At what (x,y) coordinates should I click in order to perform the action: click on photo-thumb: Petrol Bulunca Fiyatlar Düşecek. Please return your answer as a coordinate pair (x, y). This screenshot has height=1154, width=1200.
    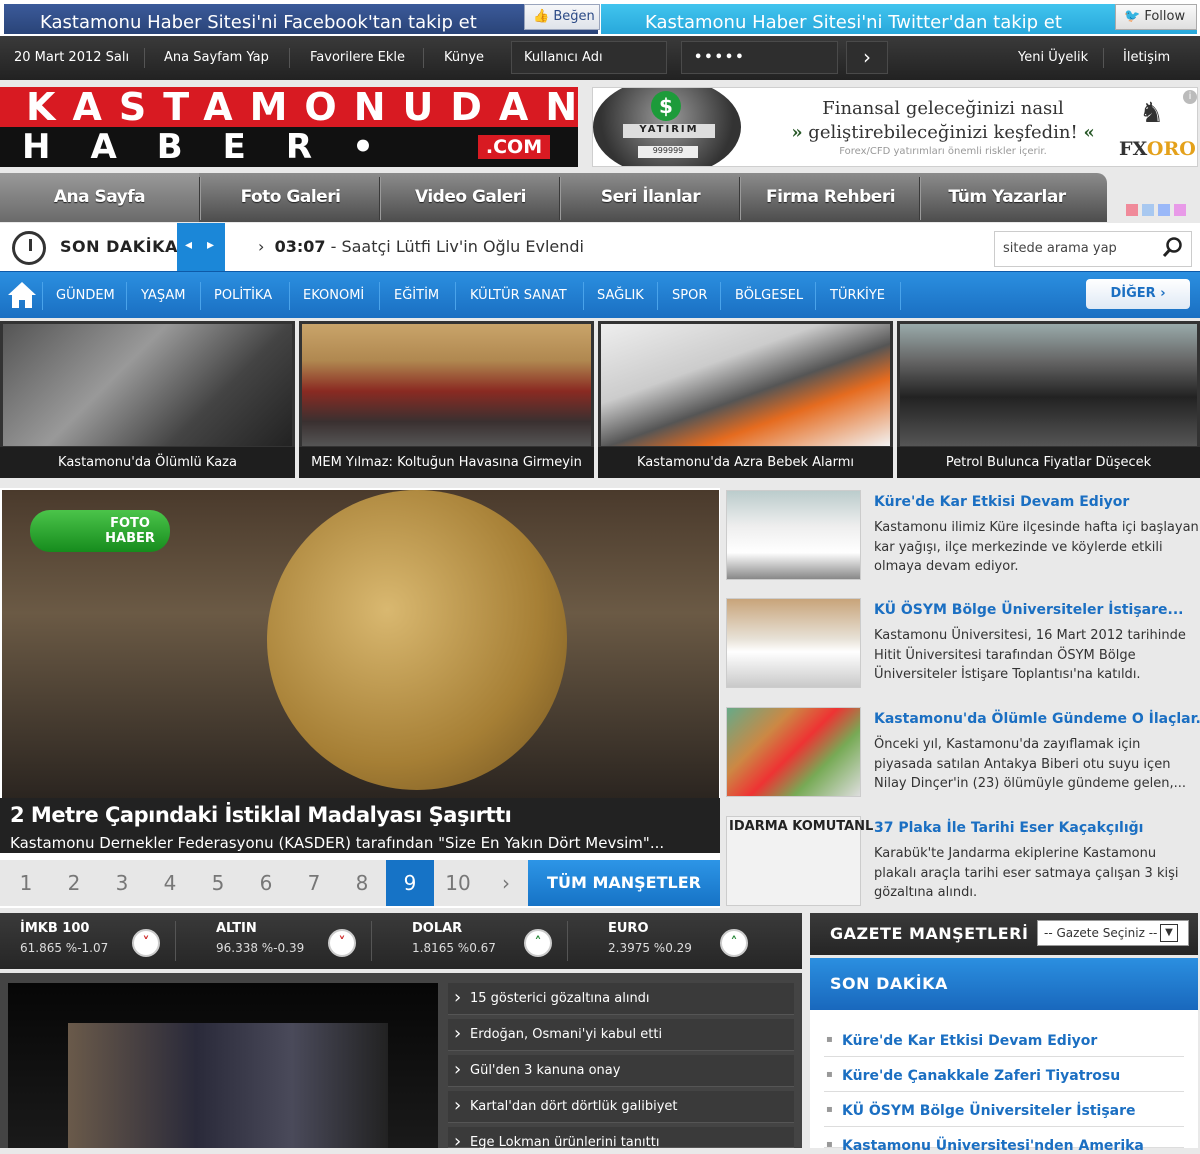
    Looking at the image, I should click on (1048, 399).